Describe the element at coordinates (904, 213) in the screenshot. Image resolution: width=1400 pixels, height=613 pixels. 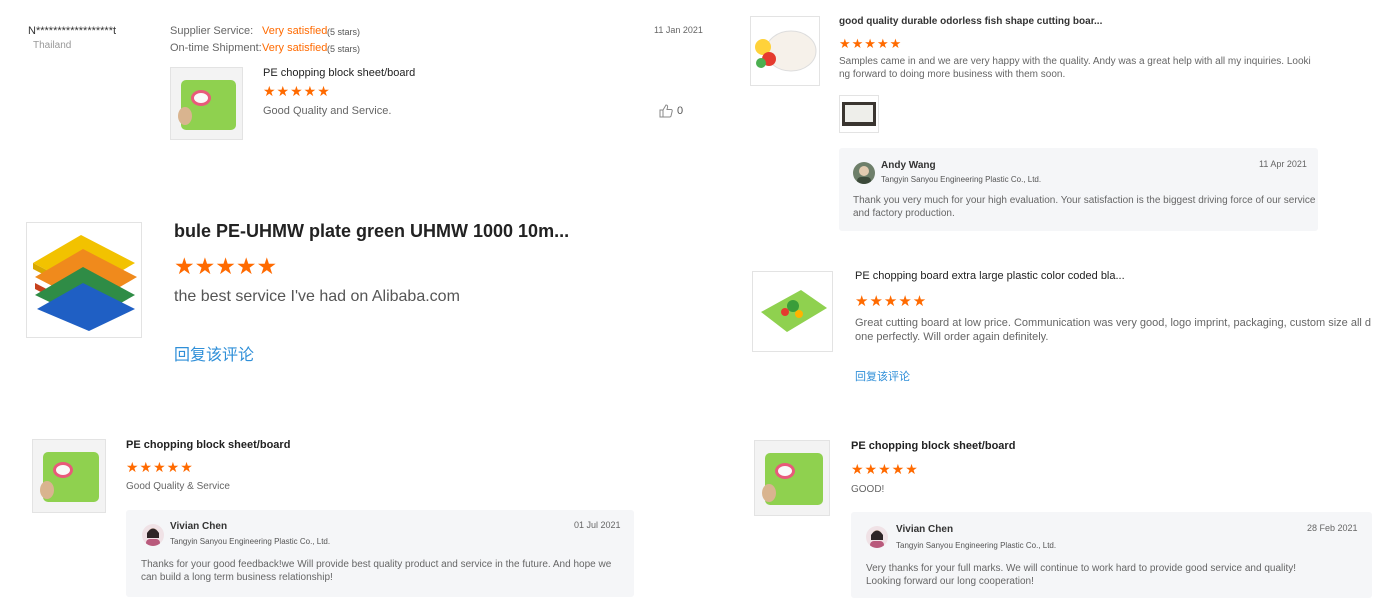
I see `reply-text-line2: and factory production.` at that location.